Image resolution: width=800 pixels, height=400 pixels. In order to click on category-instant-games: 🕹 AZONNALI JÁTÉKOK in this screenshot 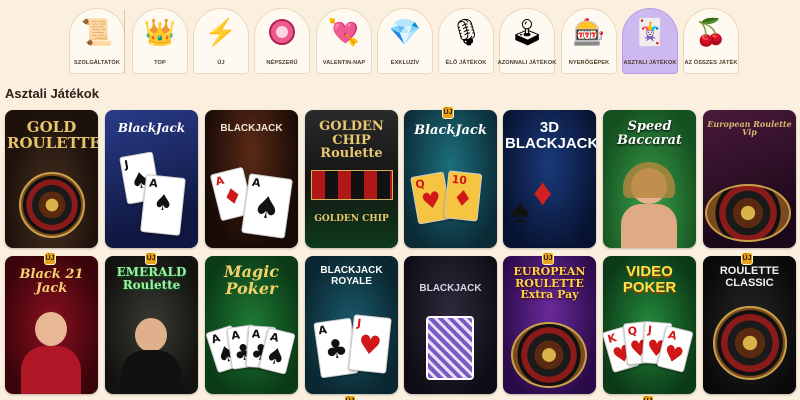, I will do `click(527, 41)`.